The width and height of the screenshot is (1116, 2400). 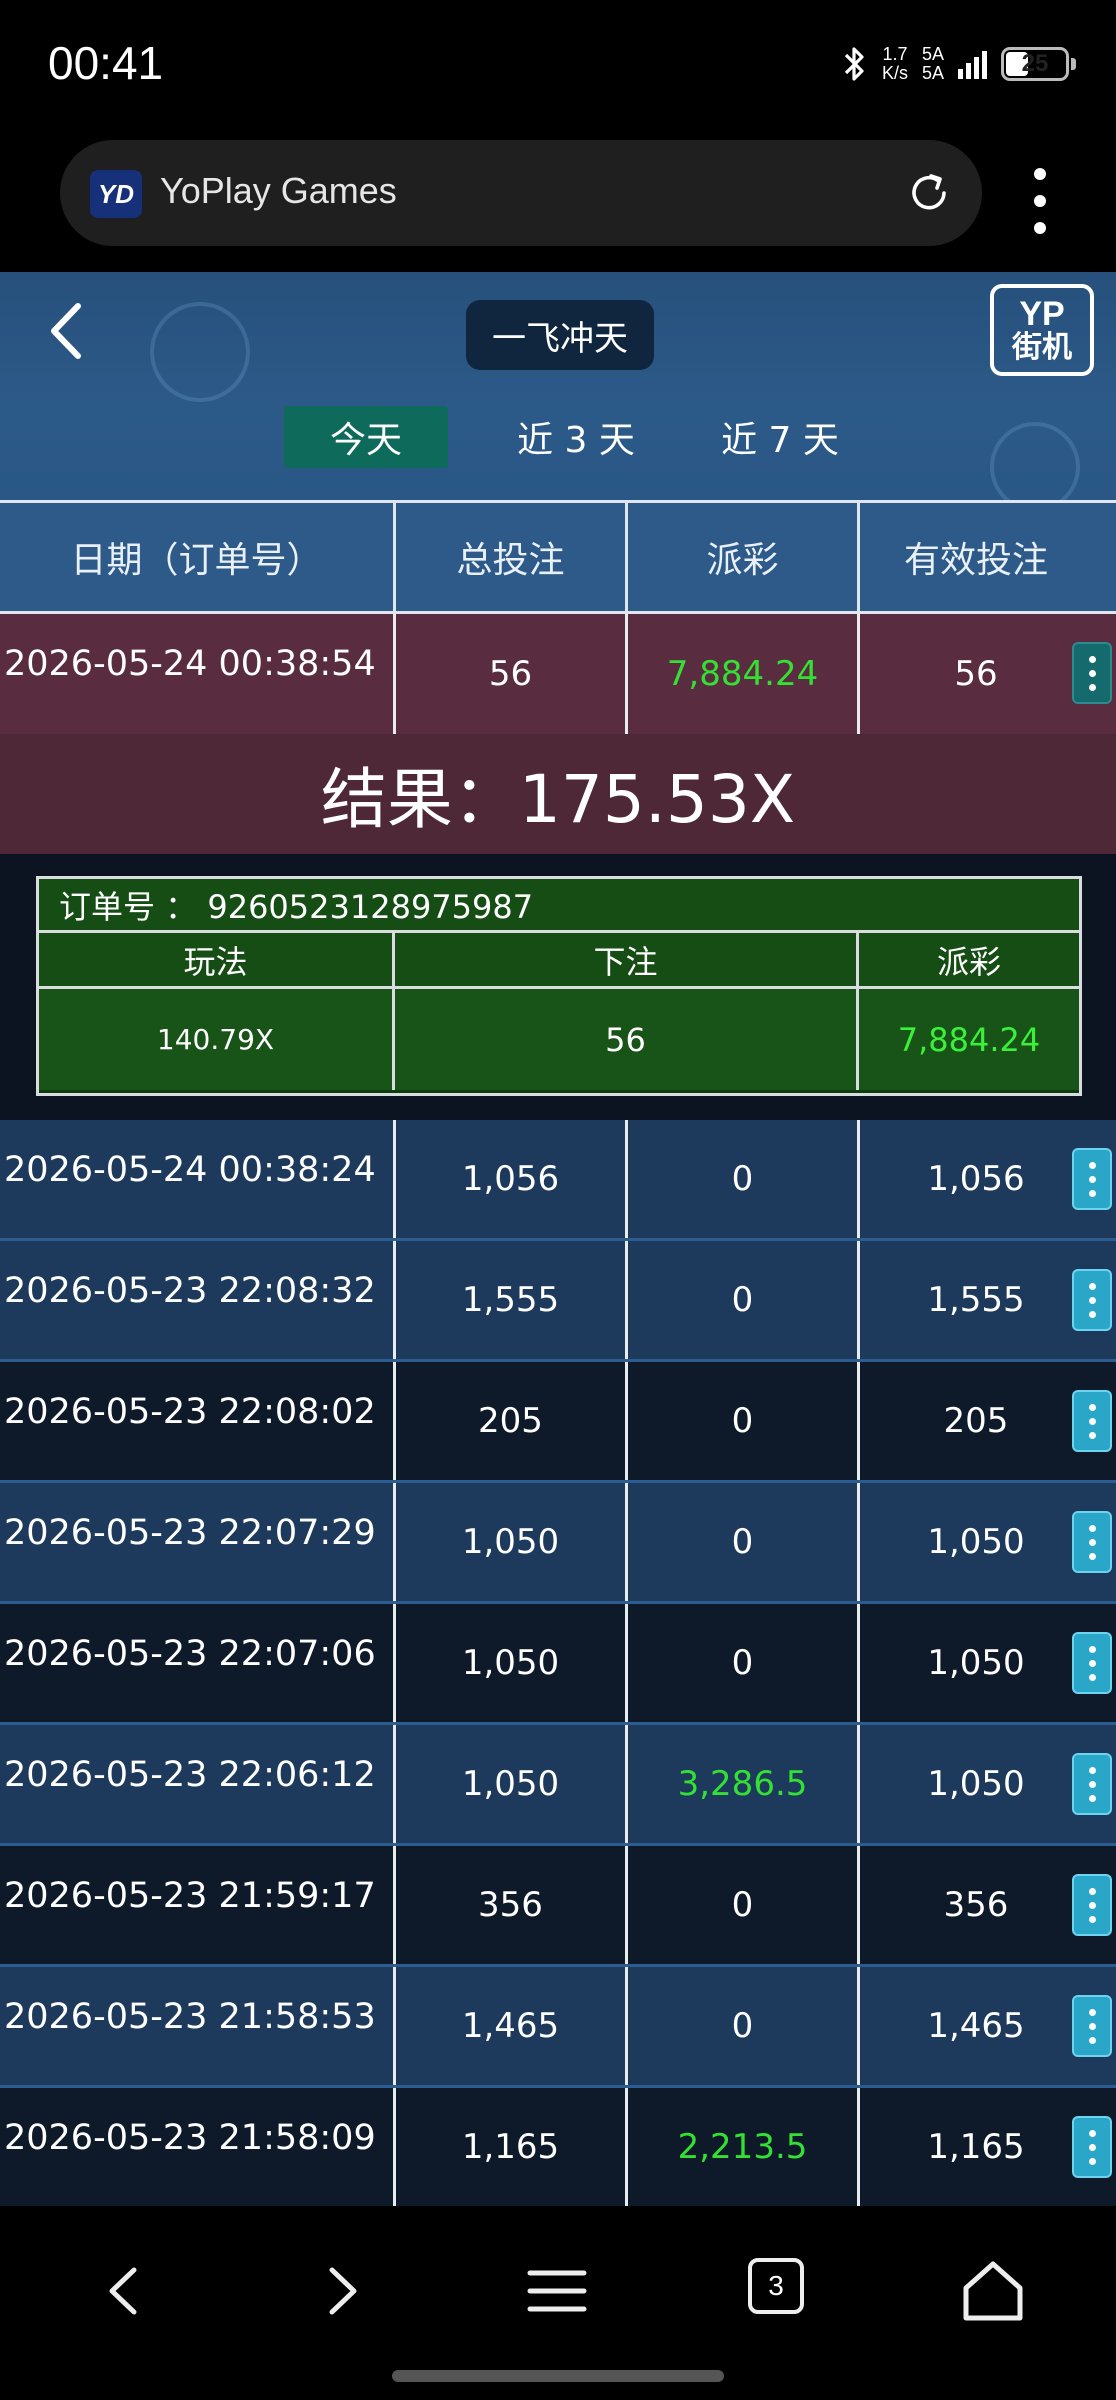 I want to click on cell-signal-icon, so click(x=972, y=64).